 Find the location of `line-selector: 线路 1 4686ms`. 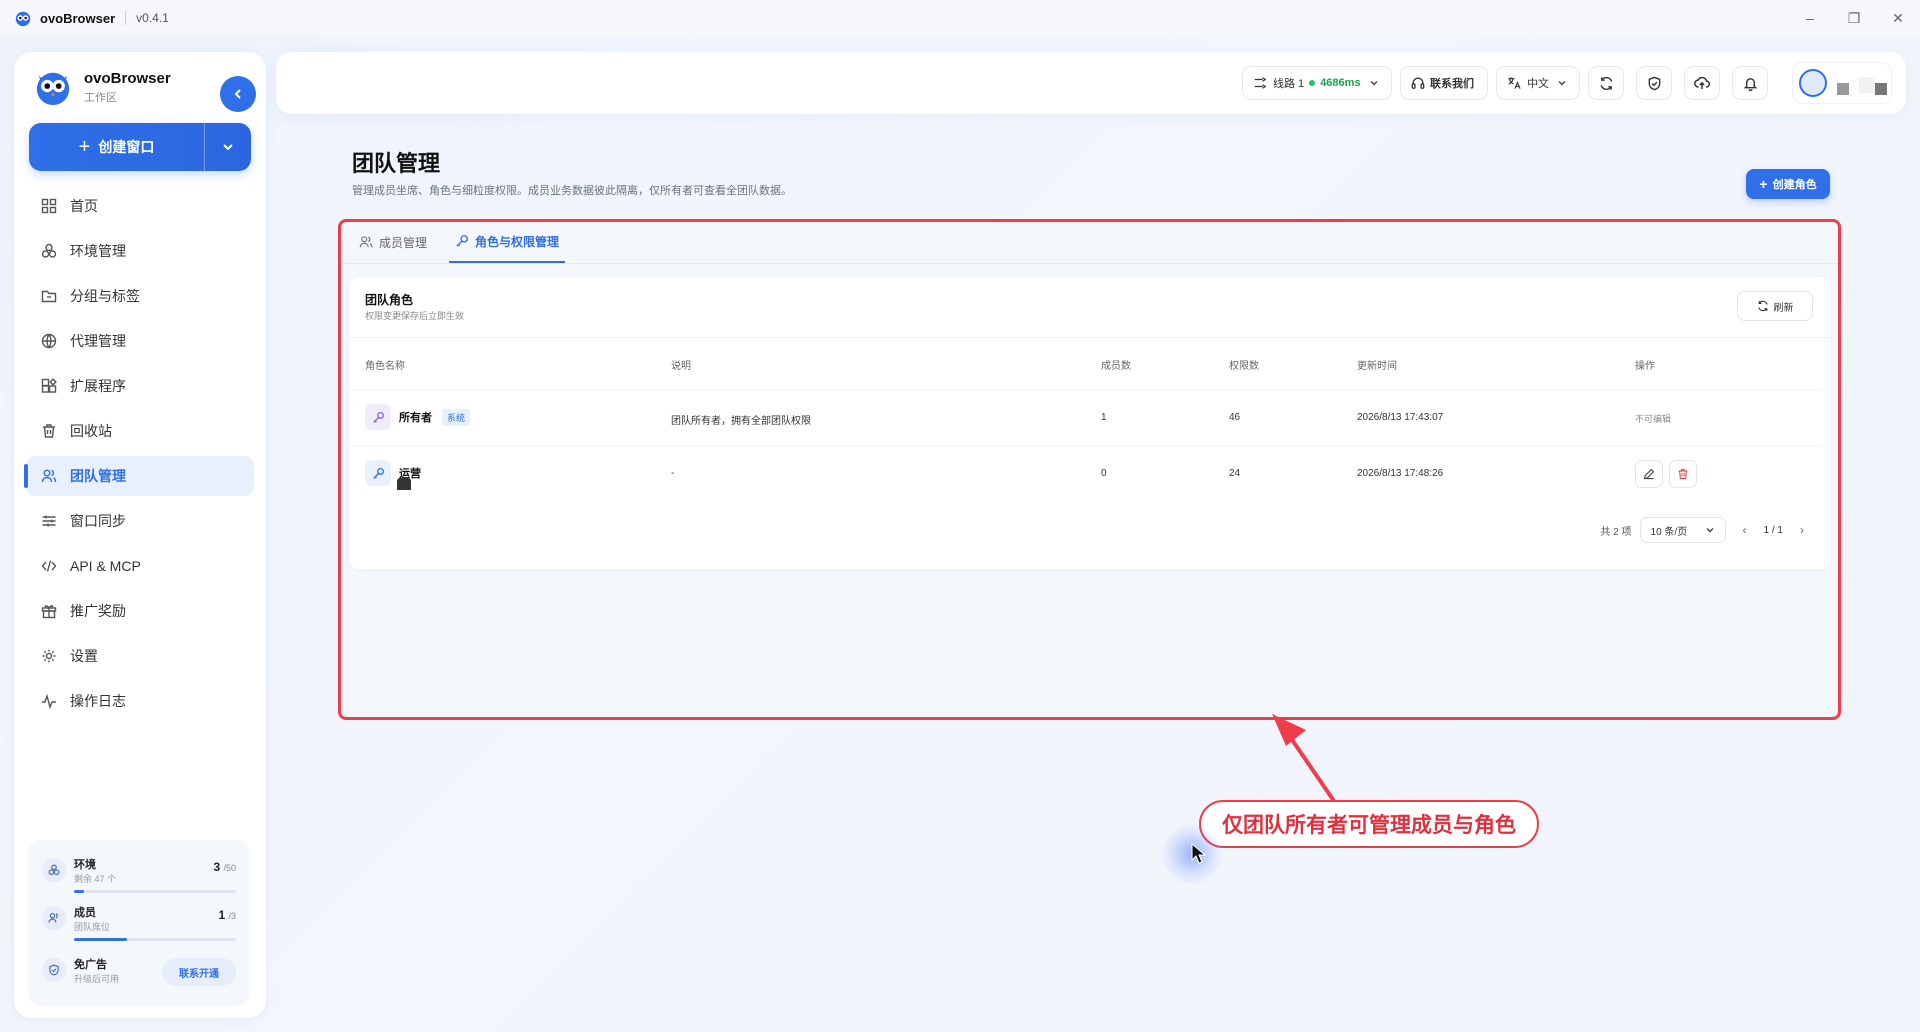

line-selector: 线路 1 4686ms is located at coordinates (1317, 83).